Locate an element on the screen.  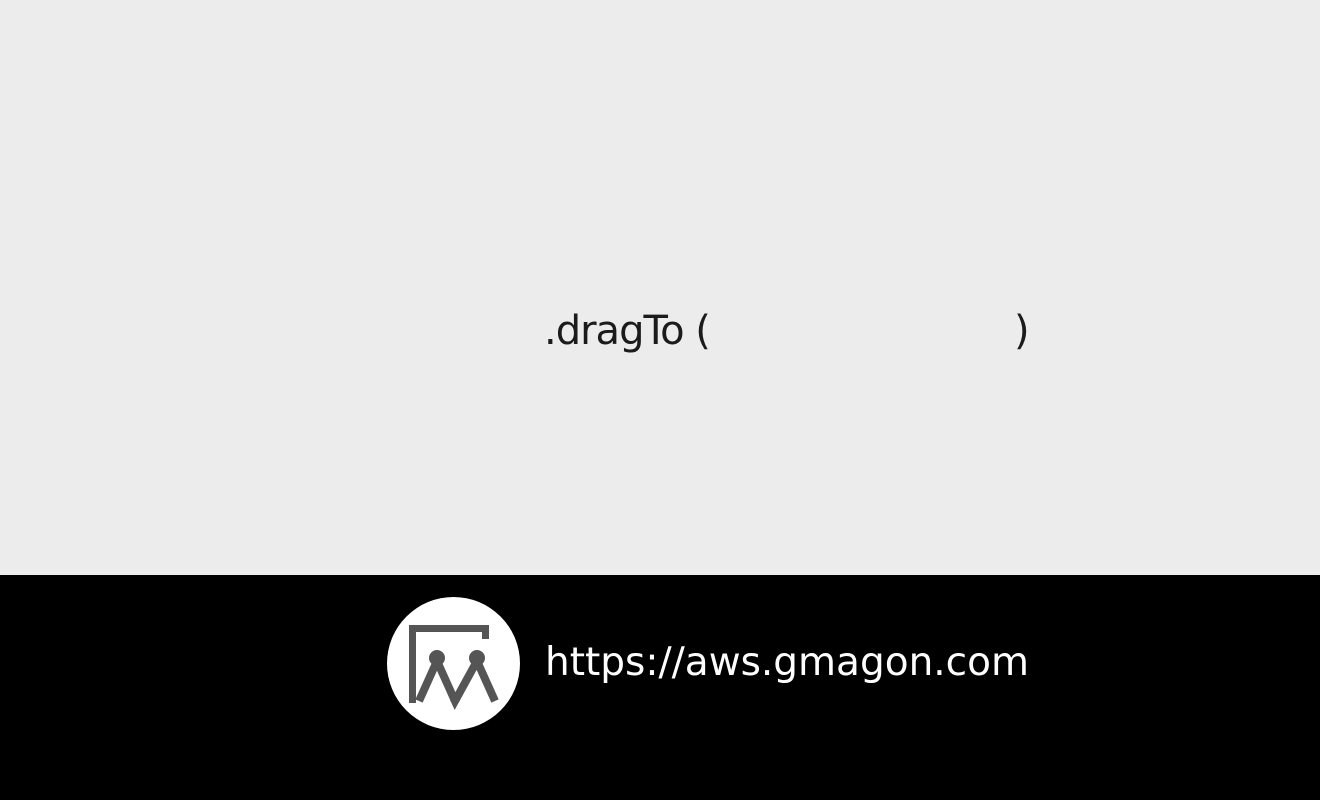
drag-to-method-text: .dragTo ( is located at coordinates (627, 331).